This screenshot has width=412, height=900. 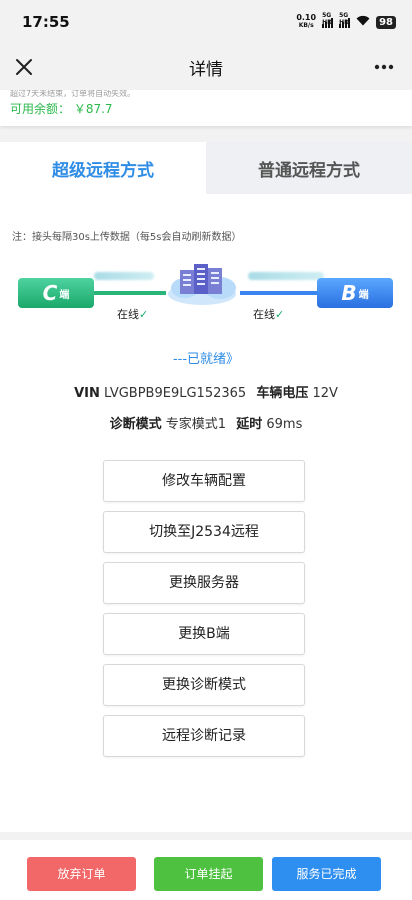 What do you see at coordinates (24, 67) in the screenshot?
I see `close-icon` at bounding box center [24, 67].